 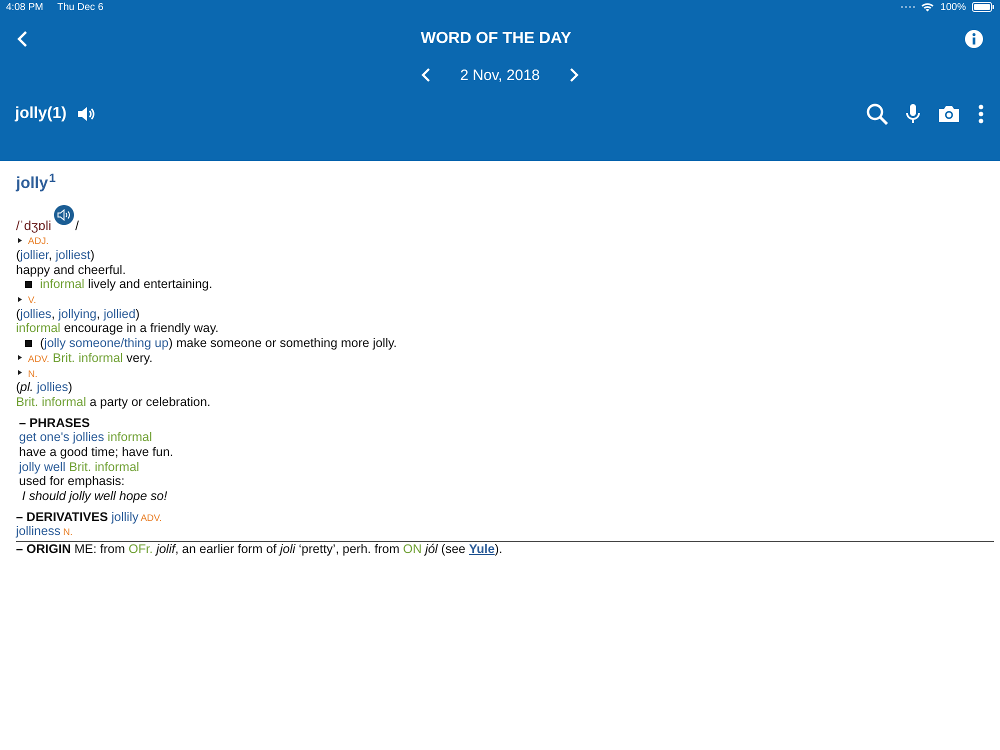 What do you see at coordinates (72, 481) in the screenshot?
I see `phrase-line: used for emphasis:` at bounding box center [72, 481].